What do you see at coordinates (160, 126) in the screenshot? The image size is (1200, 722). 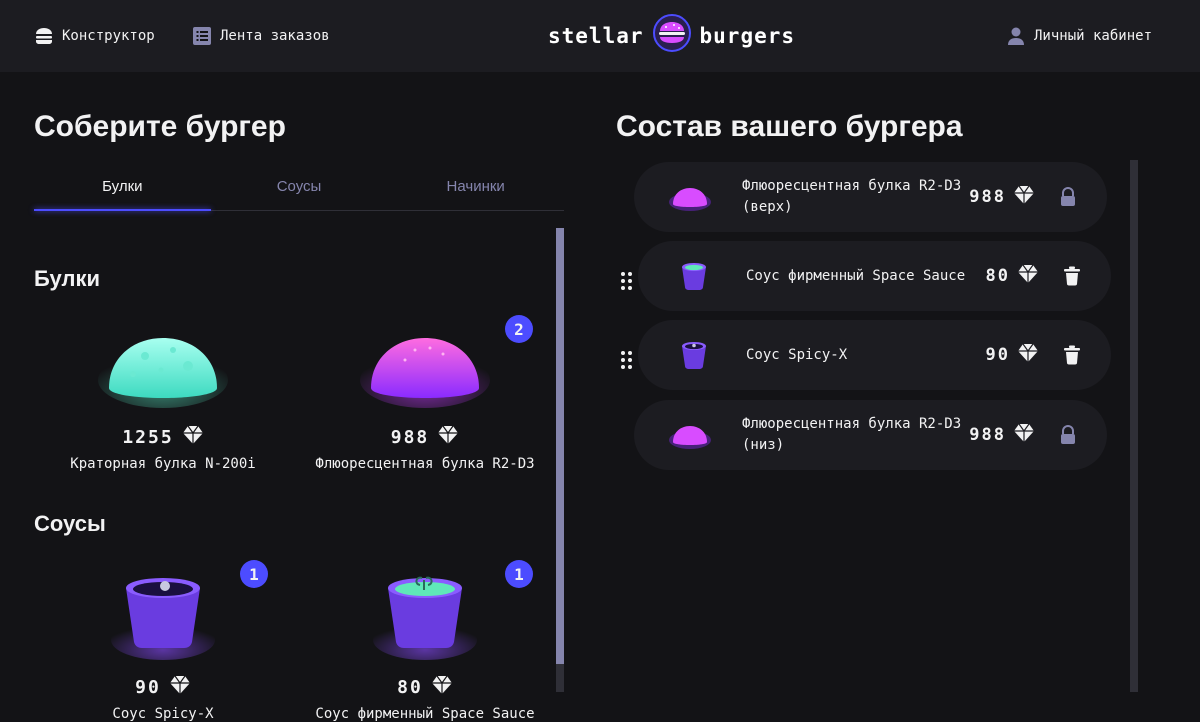 I see `page-title: Соберите бургер` at bounding box center [160, 126].